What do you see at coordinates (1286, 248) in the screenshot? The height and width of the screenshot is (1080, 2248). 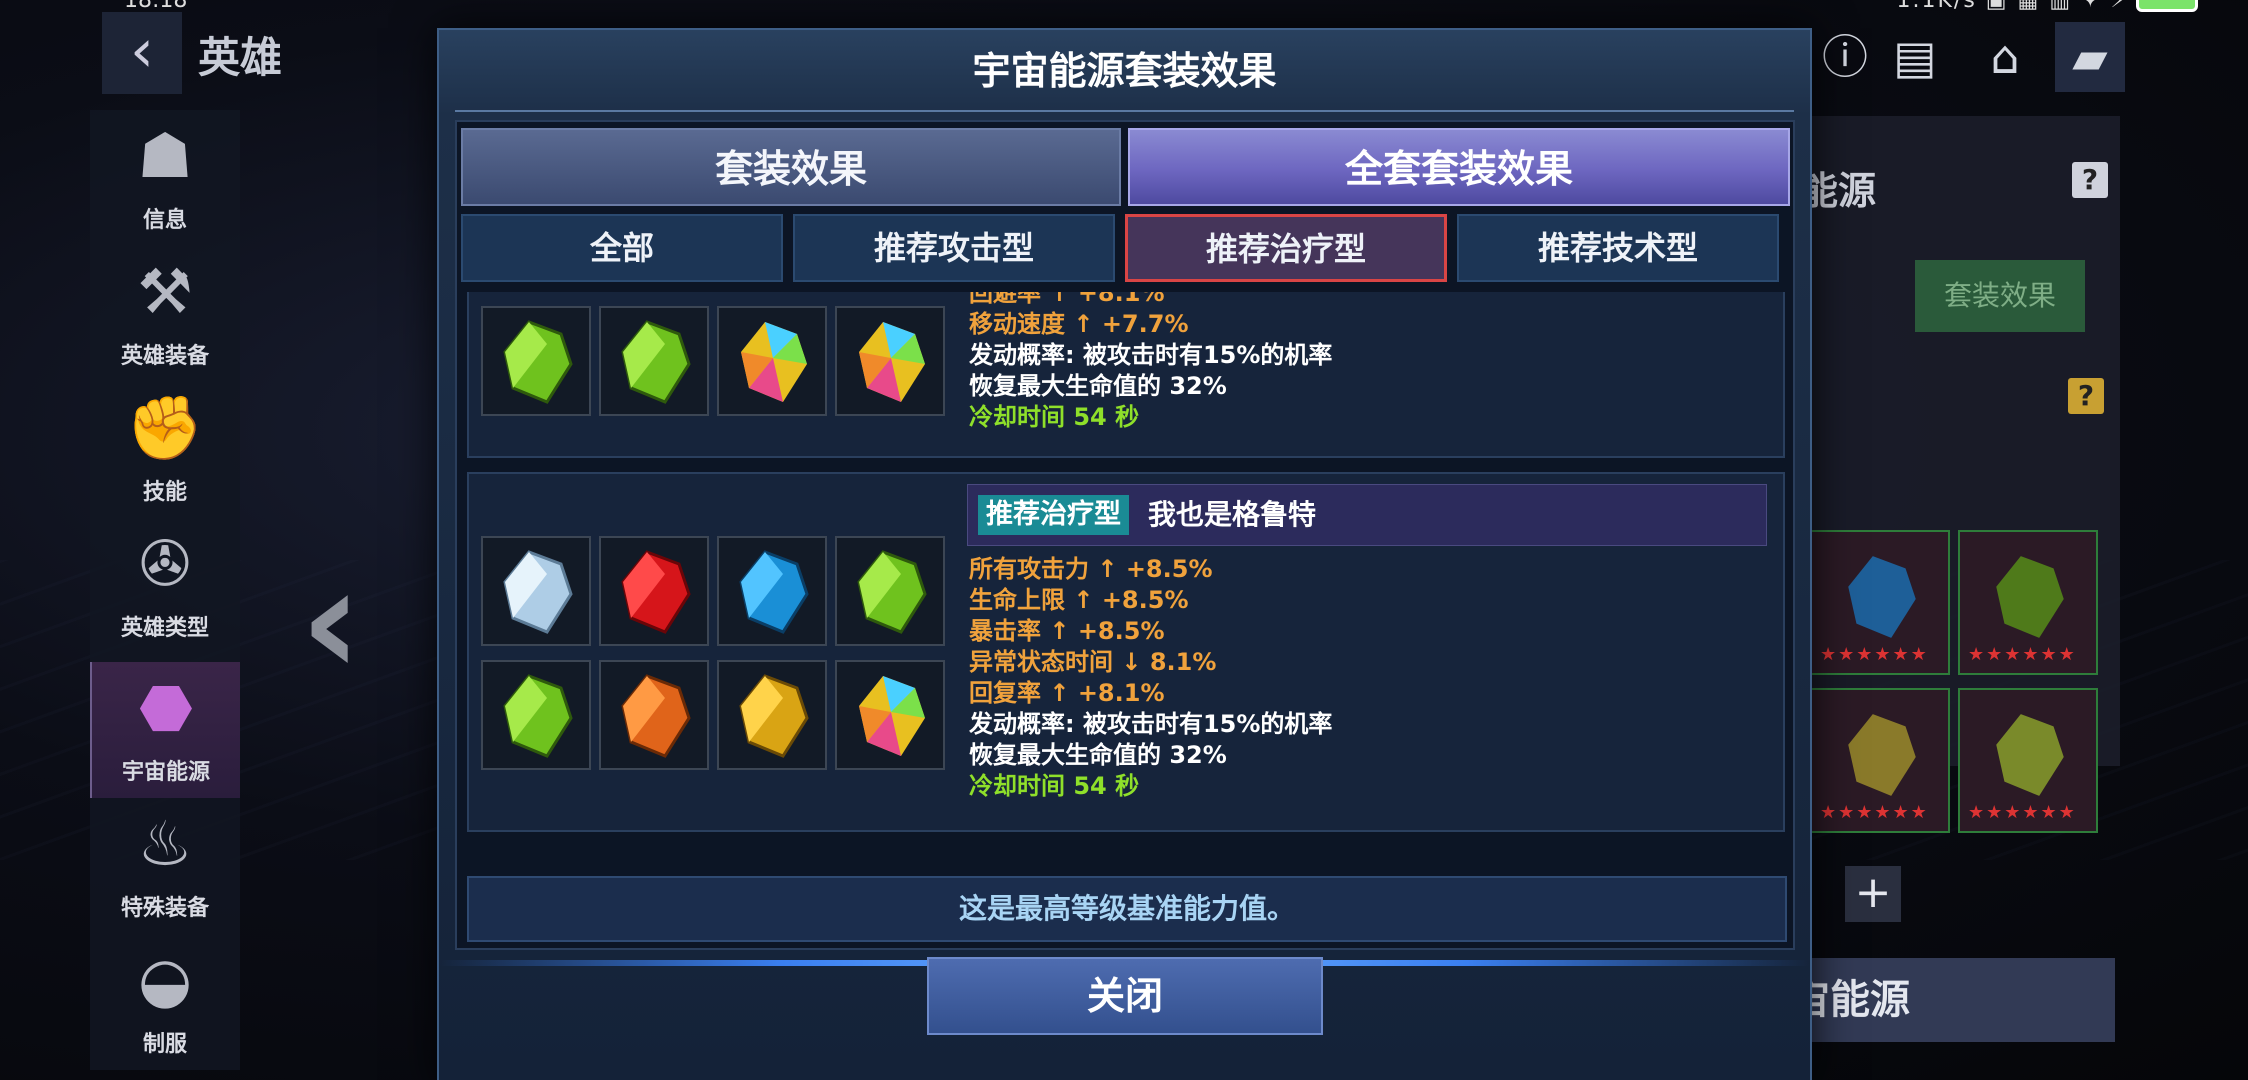 I see `filter-tab-healing: 推荐治疗型` at bounding box center [1286, 248].